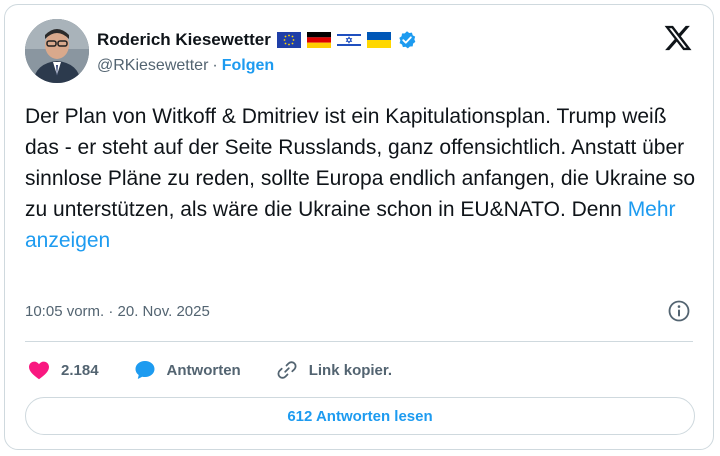  What do you see at coordinates (378, 40) in the screenshot?
I see `ukraine-flag-icon` at bounding box center [378, 40].